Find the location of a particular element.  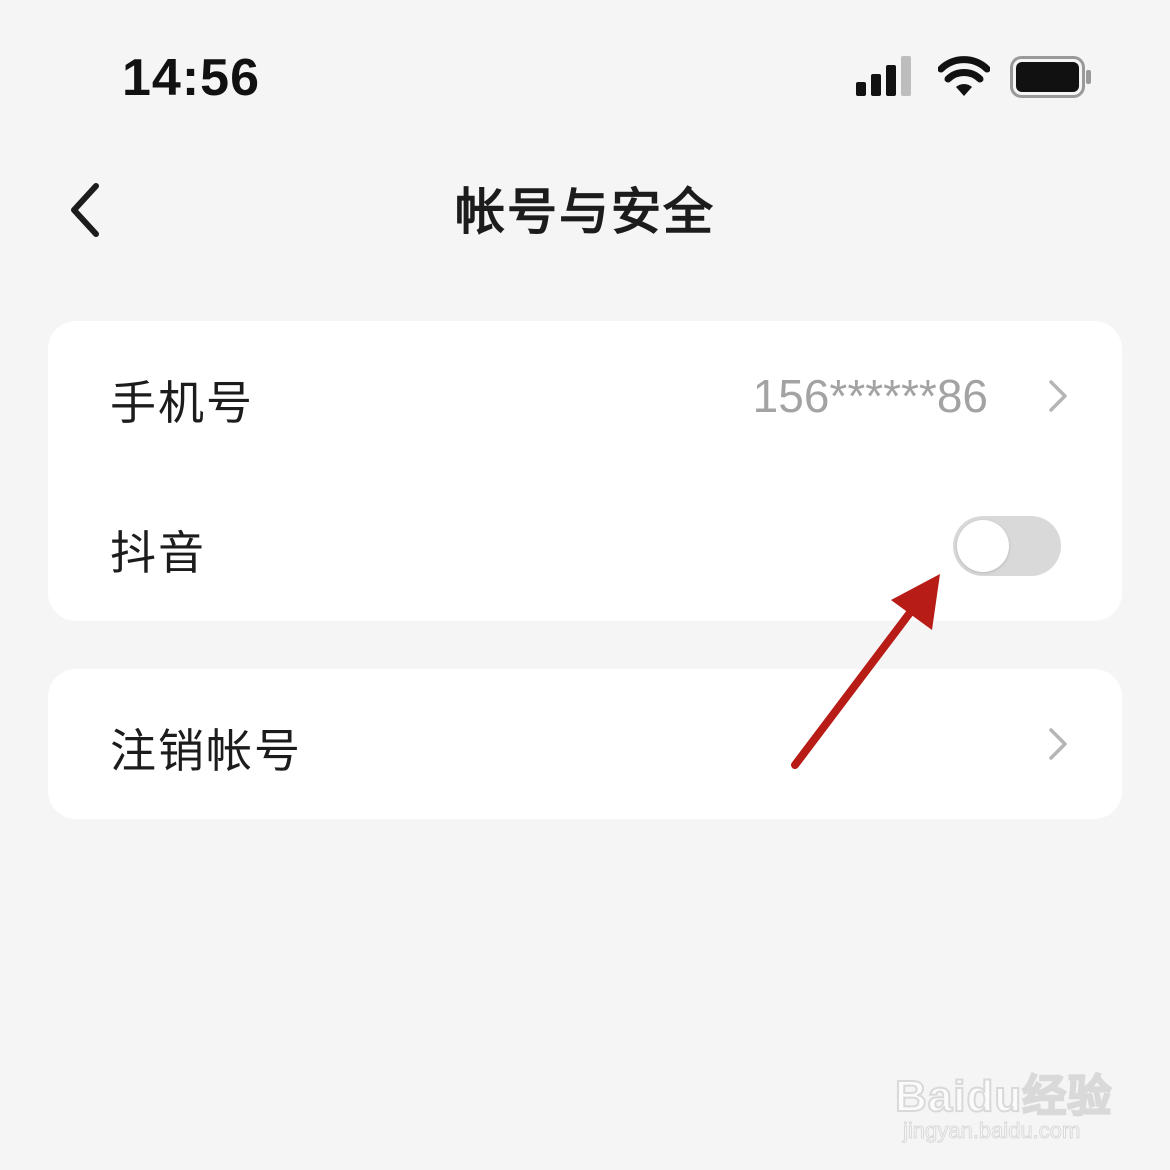

nav-bar: 帐号与安全 is located at coordinates (585, 210).